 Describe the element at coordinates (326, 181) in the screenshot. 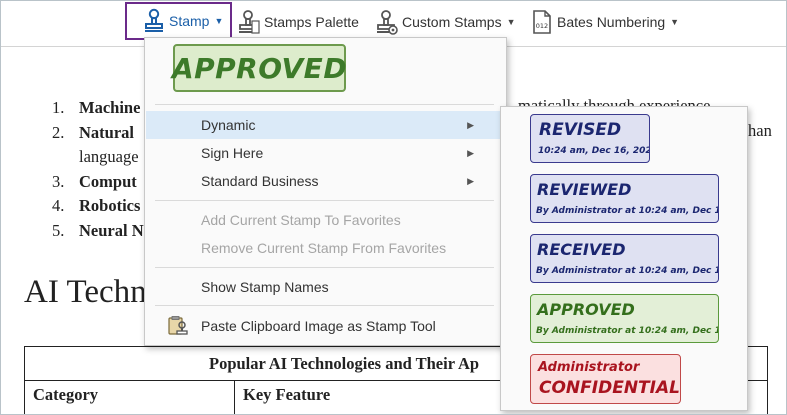

I see `menu-item-standard-business: Standard Business ▶` at that location.